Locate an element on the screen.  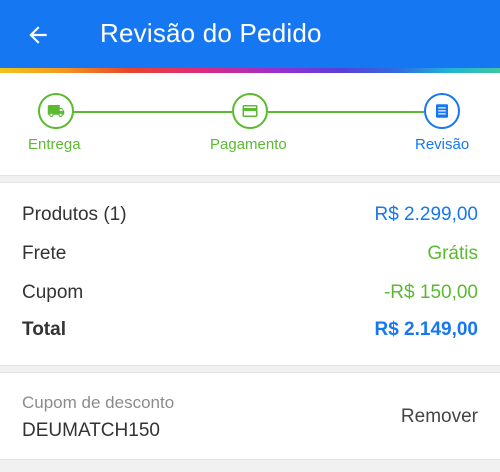
step-revisao is located at coordinates (442, 111).